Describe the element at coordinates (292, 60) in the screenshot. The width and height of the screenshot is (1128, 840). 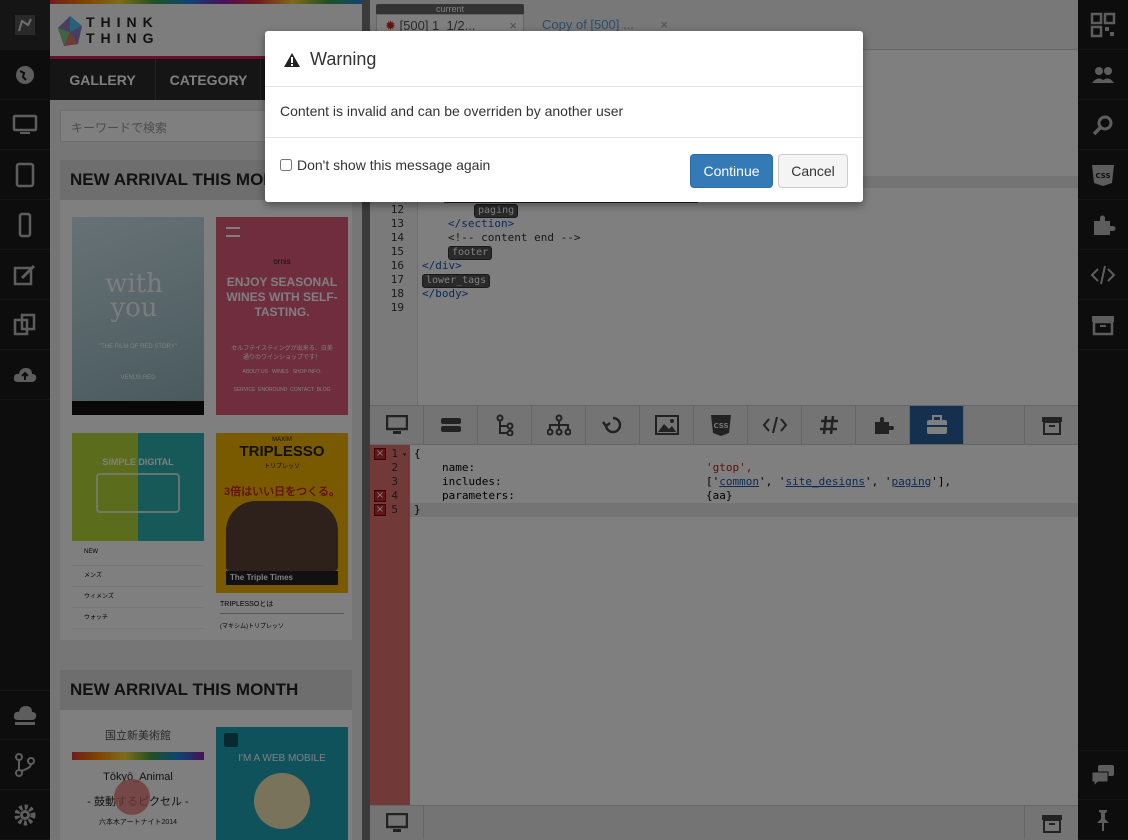
I see `warning-icon` at that location.